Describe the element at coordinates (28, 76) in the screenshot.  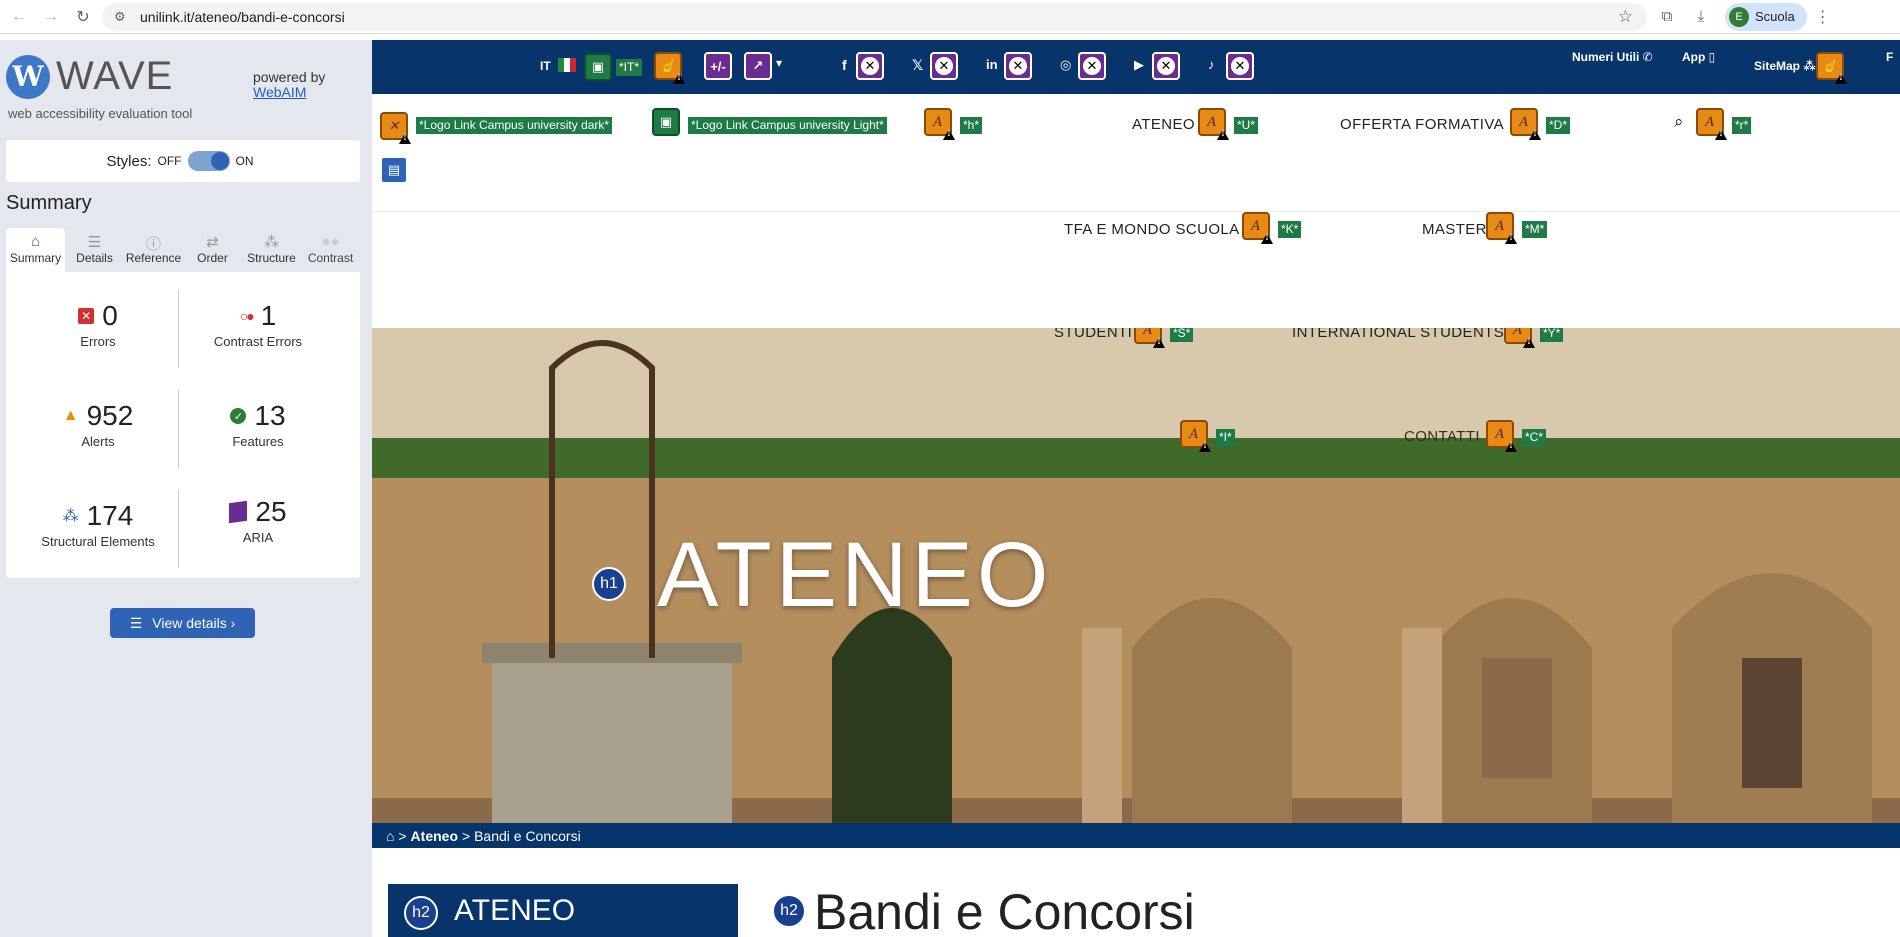
I see `wave-logo-icon: W` at that location.